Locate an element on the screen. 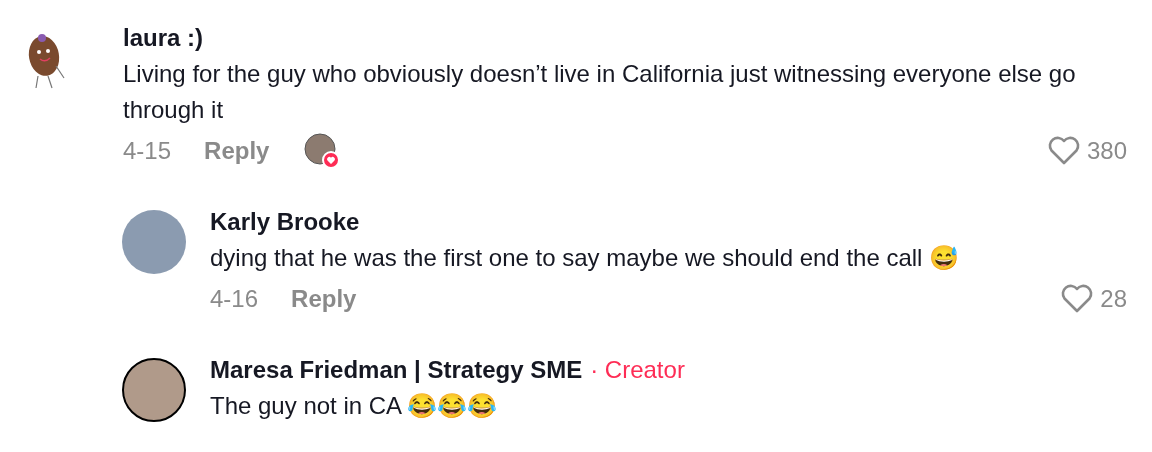 The width and height of the screenshot is (1152, 452). avatar is located at coordinates (154, 390).